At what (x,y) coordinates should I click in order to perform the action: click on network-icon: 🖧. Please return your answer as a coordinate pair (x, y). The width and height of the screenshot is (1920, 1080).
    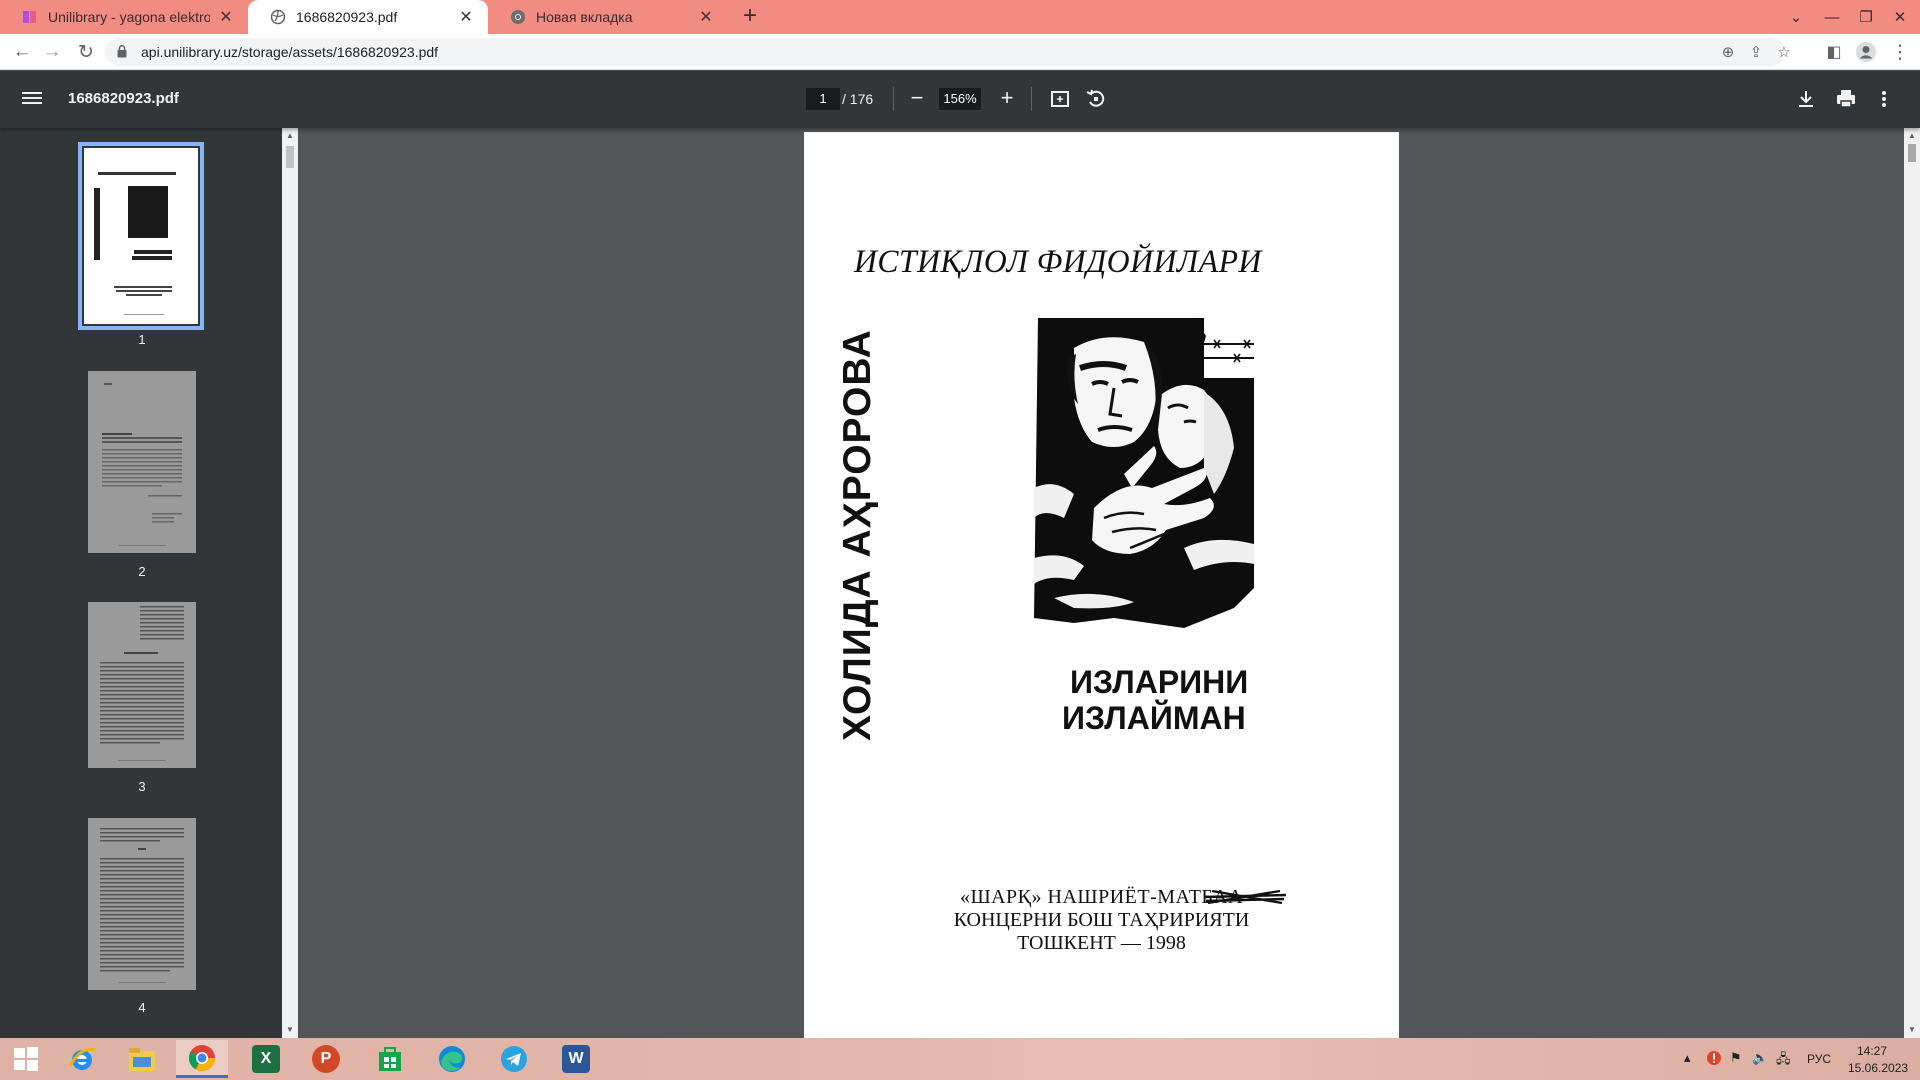
    Looking at the image, I should click on (1783, 1061).